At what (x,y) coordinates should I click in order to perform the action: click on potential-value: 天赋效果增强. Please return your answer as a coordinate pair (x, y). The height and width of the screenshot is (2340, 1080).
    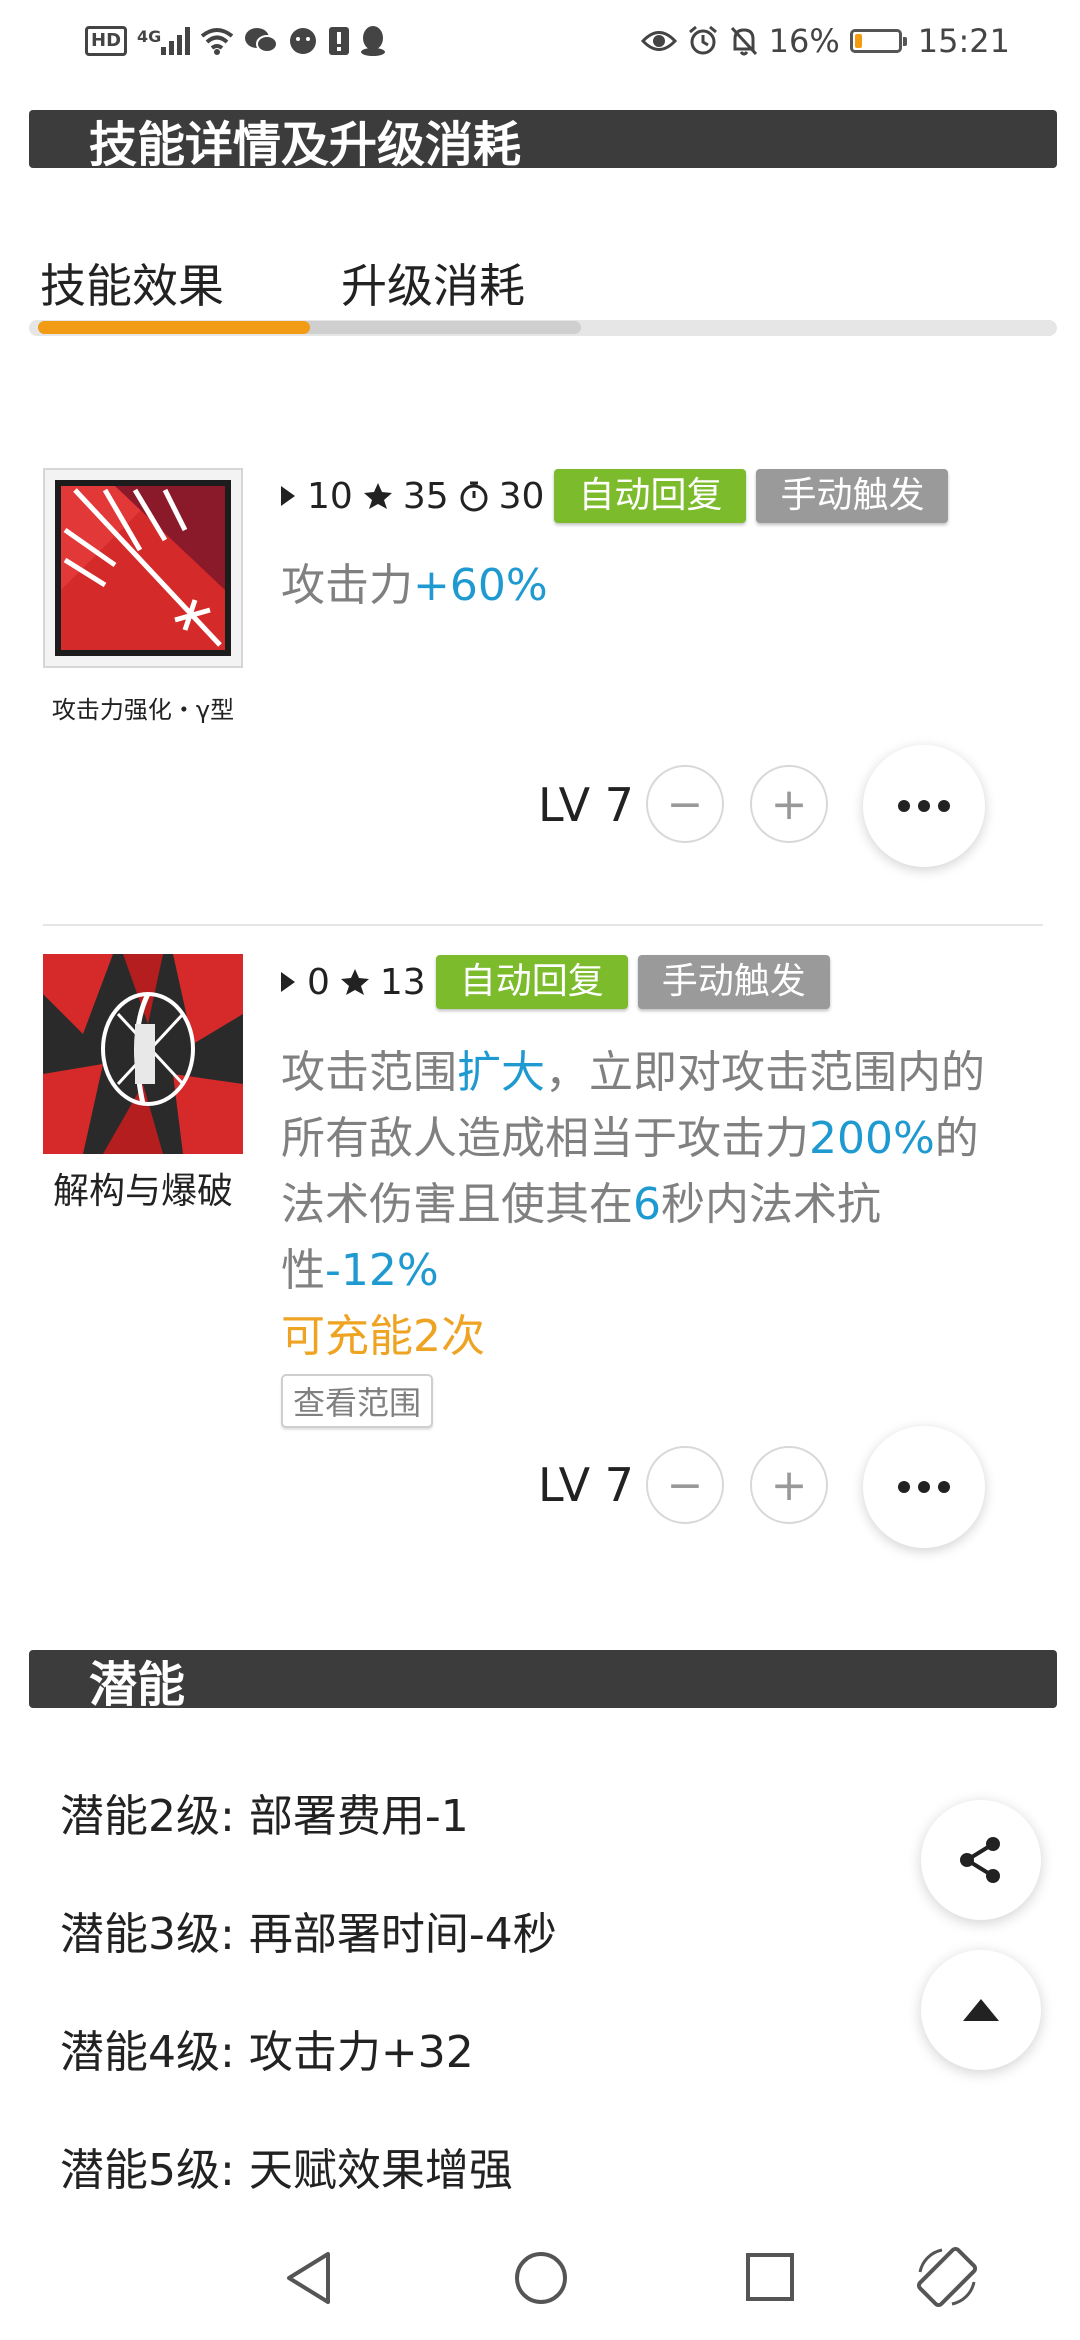
    Looking at the image, I should click on (380, 2170).